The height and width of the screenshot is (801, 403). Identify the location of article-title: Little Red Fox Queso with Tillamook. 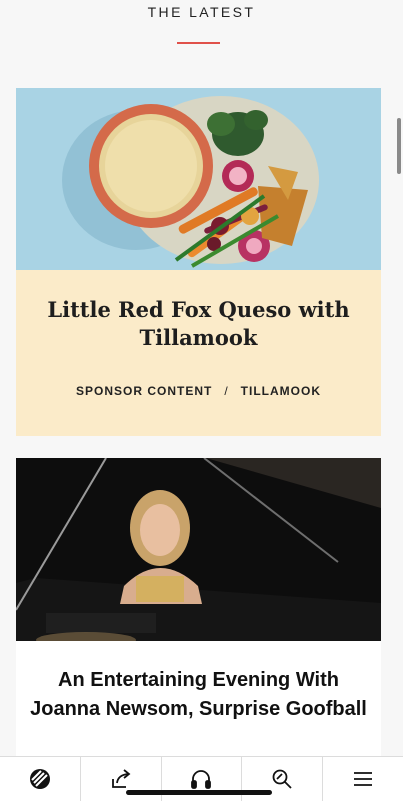
(198, 324).